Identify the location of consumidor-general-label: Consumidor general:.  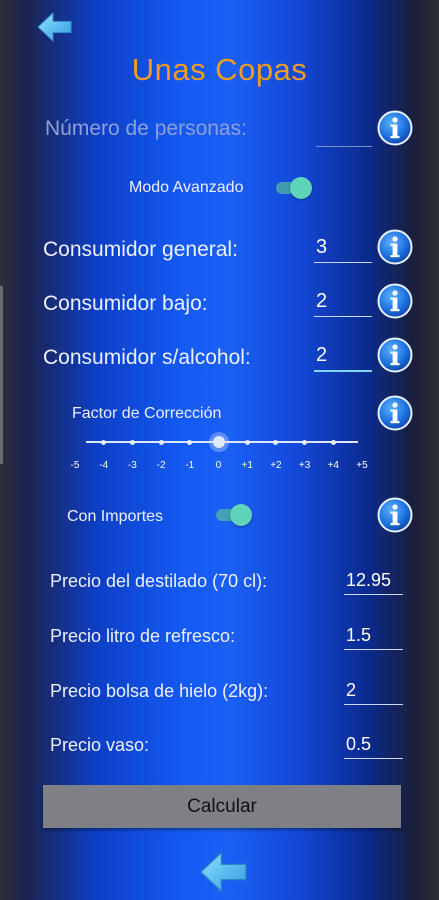
(140, 249).